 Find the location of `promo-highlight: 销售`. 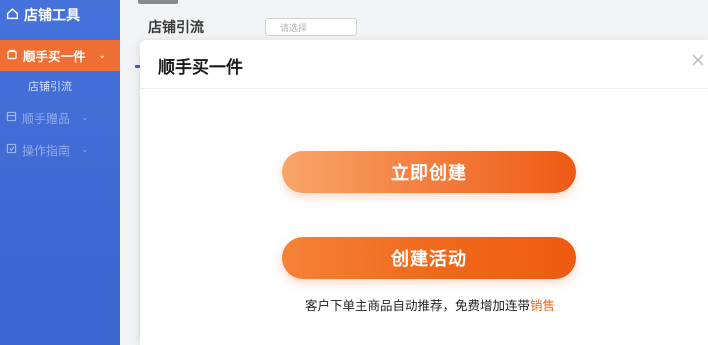

promo-highlight: 销售 is located at coordinates (543, 305).